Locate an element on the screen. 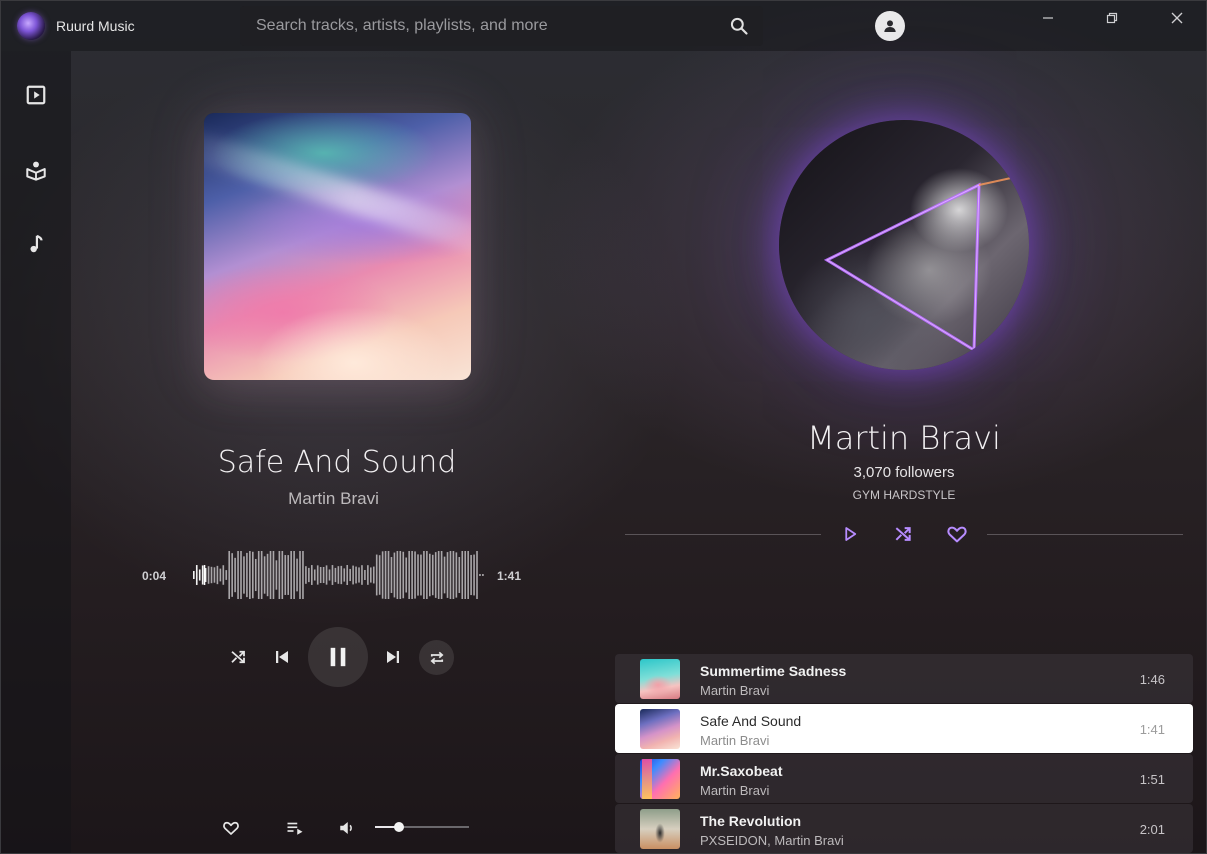 The image size is (1207, 854). track-thumbnail is located at coordinates (660, 729).